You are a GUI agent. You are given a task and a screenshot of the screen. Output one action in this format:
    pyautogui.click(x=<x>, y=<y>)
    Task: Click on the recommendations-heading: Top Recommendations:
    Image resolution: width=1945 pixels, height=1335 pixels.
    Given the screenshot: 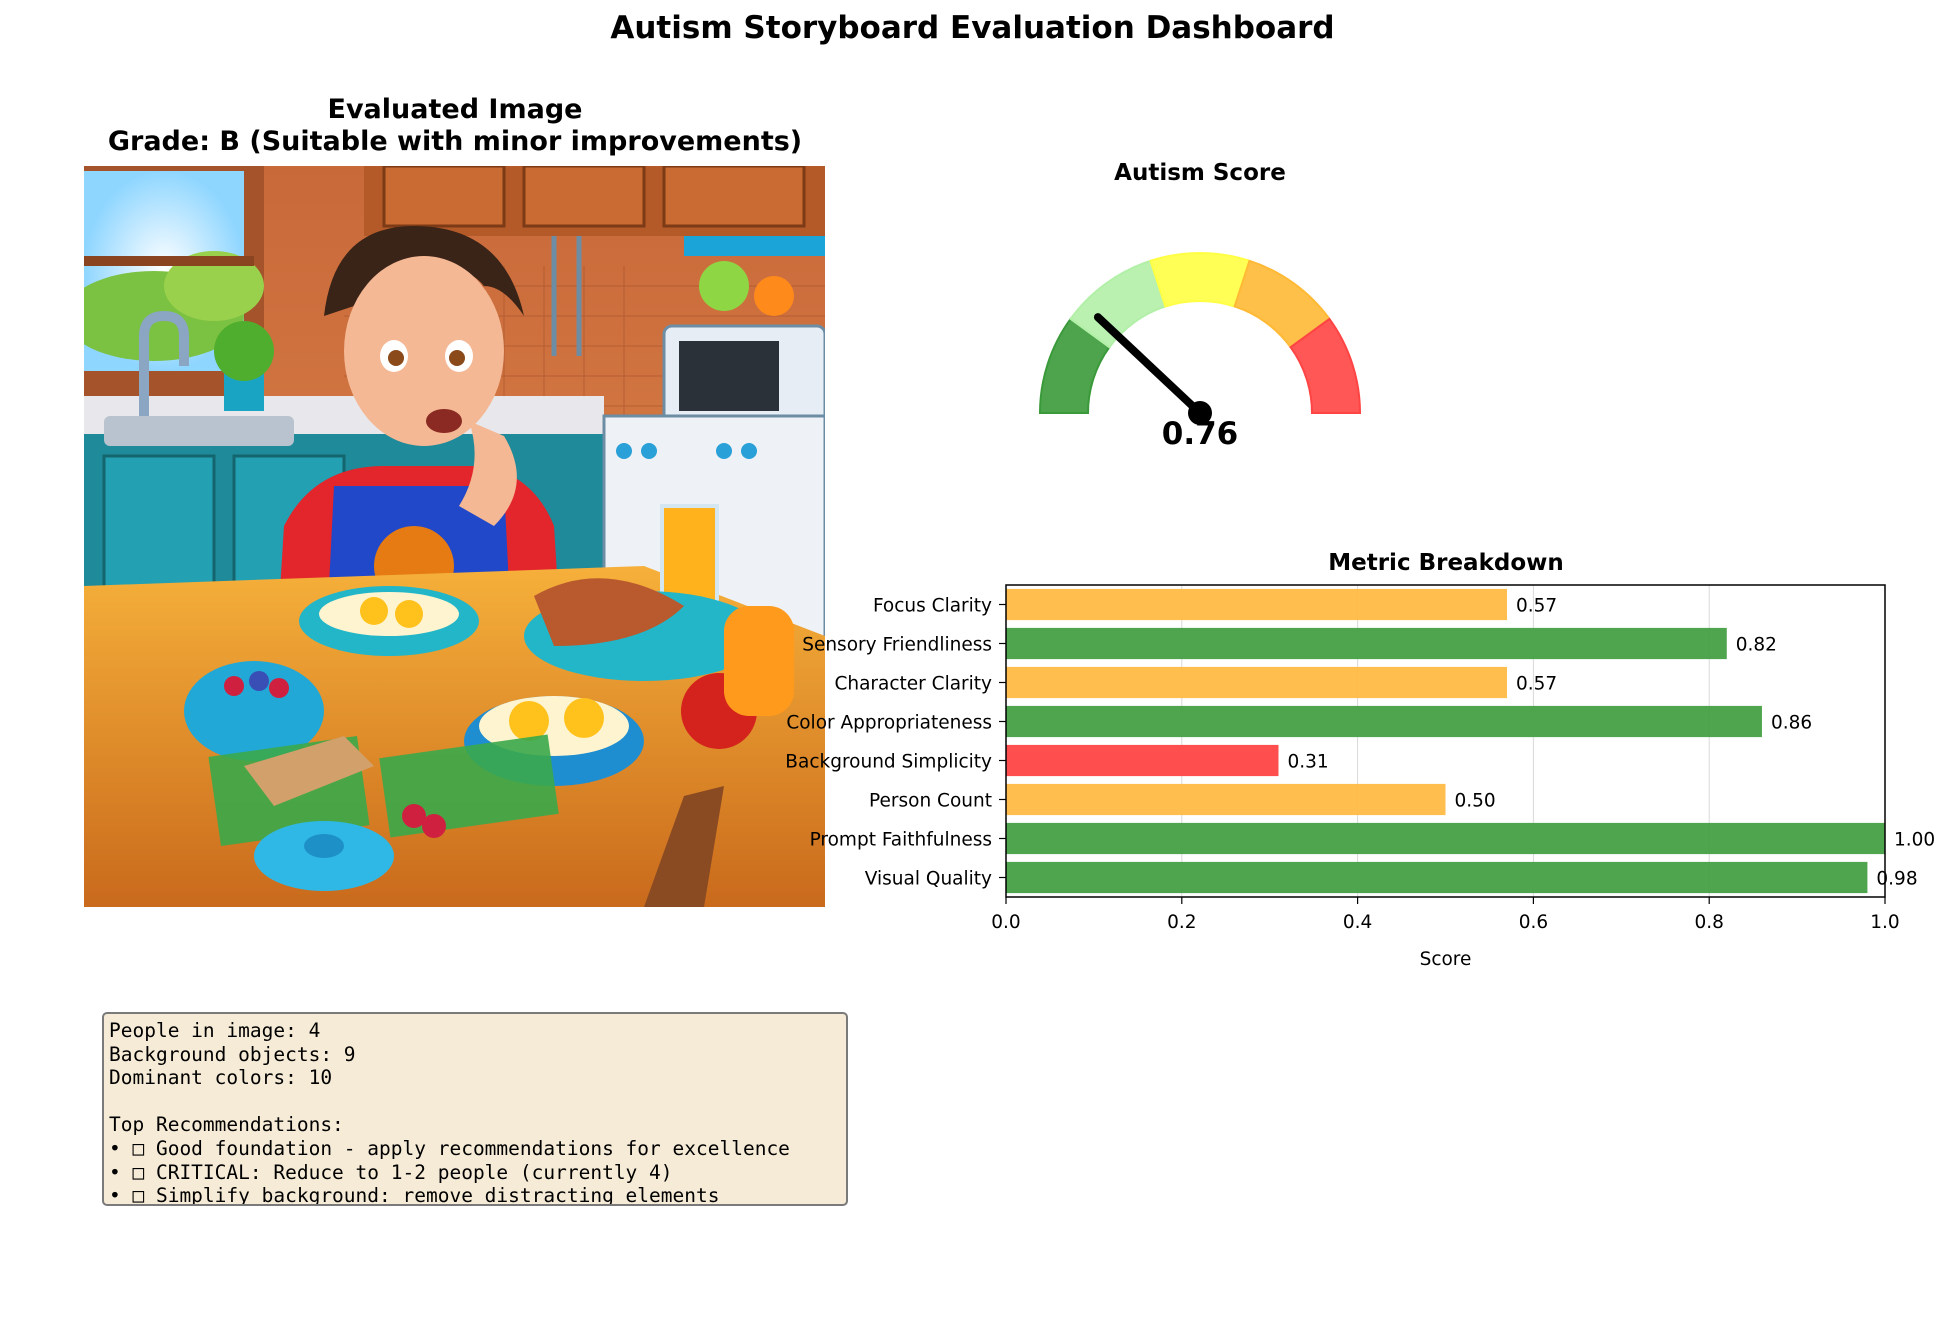 What is the action you would take?
    pyautogui.click(x=226, y=1125)
    